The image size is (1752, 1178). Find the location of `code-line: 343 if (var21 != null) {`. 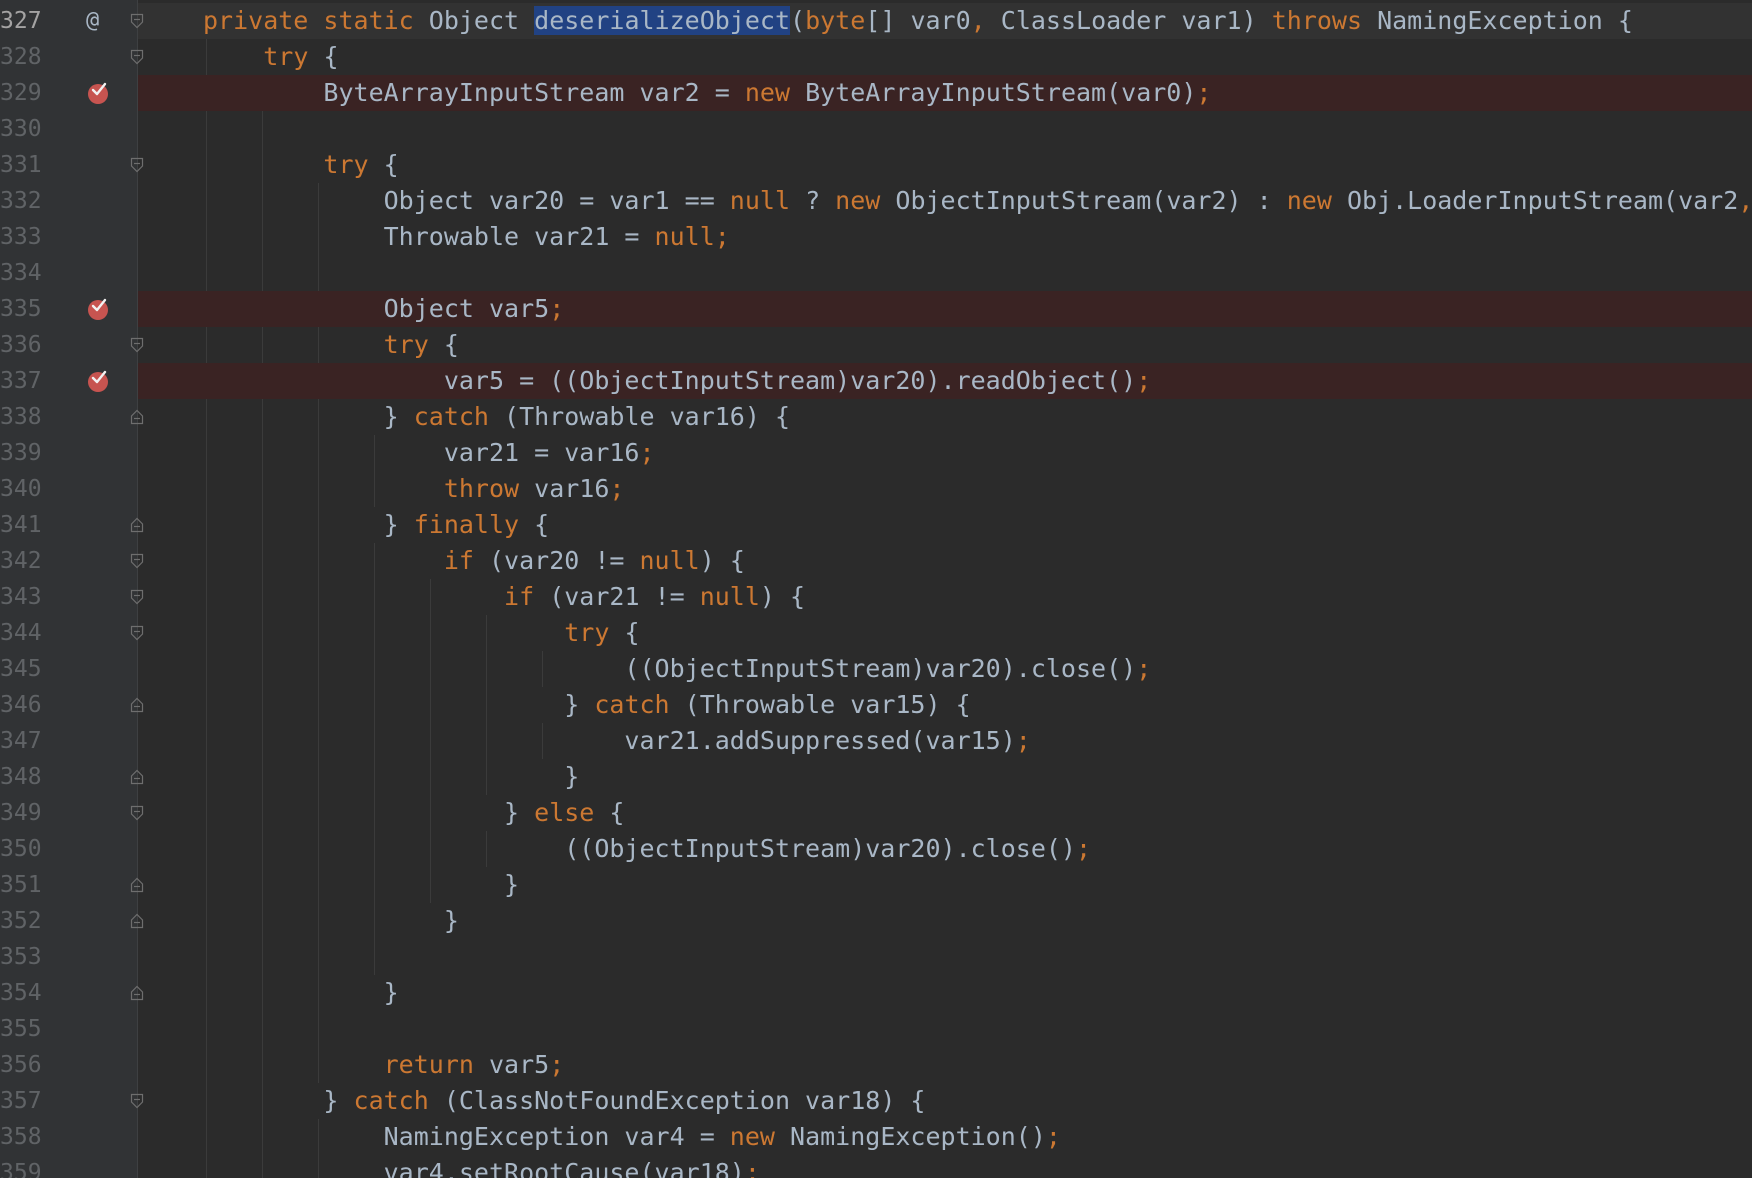

code-line: 343 if (var21 != null) { is located at coordinates (876, 597).